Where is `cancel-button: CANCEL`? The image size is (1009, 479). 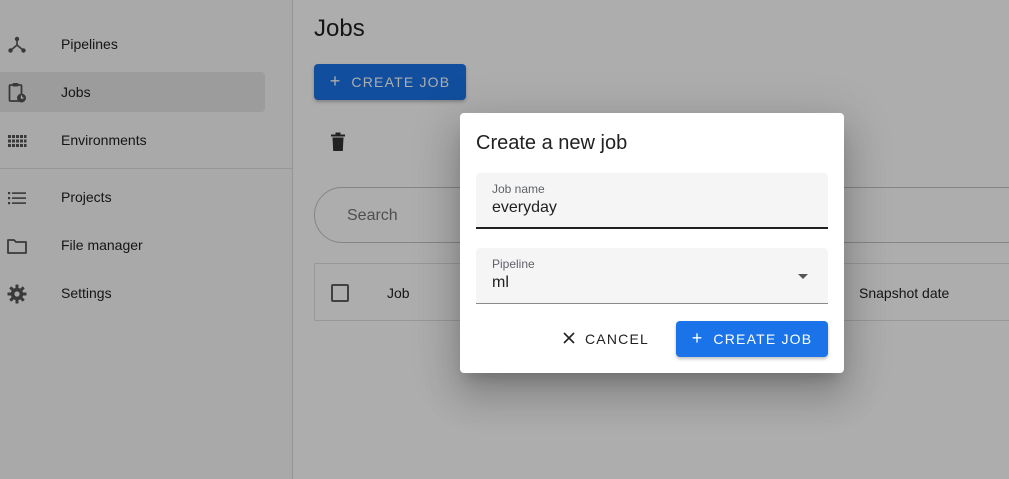 cancel-button: CANCEL is located at coordinates (606, 339).